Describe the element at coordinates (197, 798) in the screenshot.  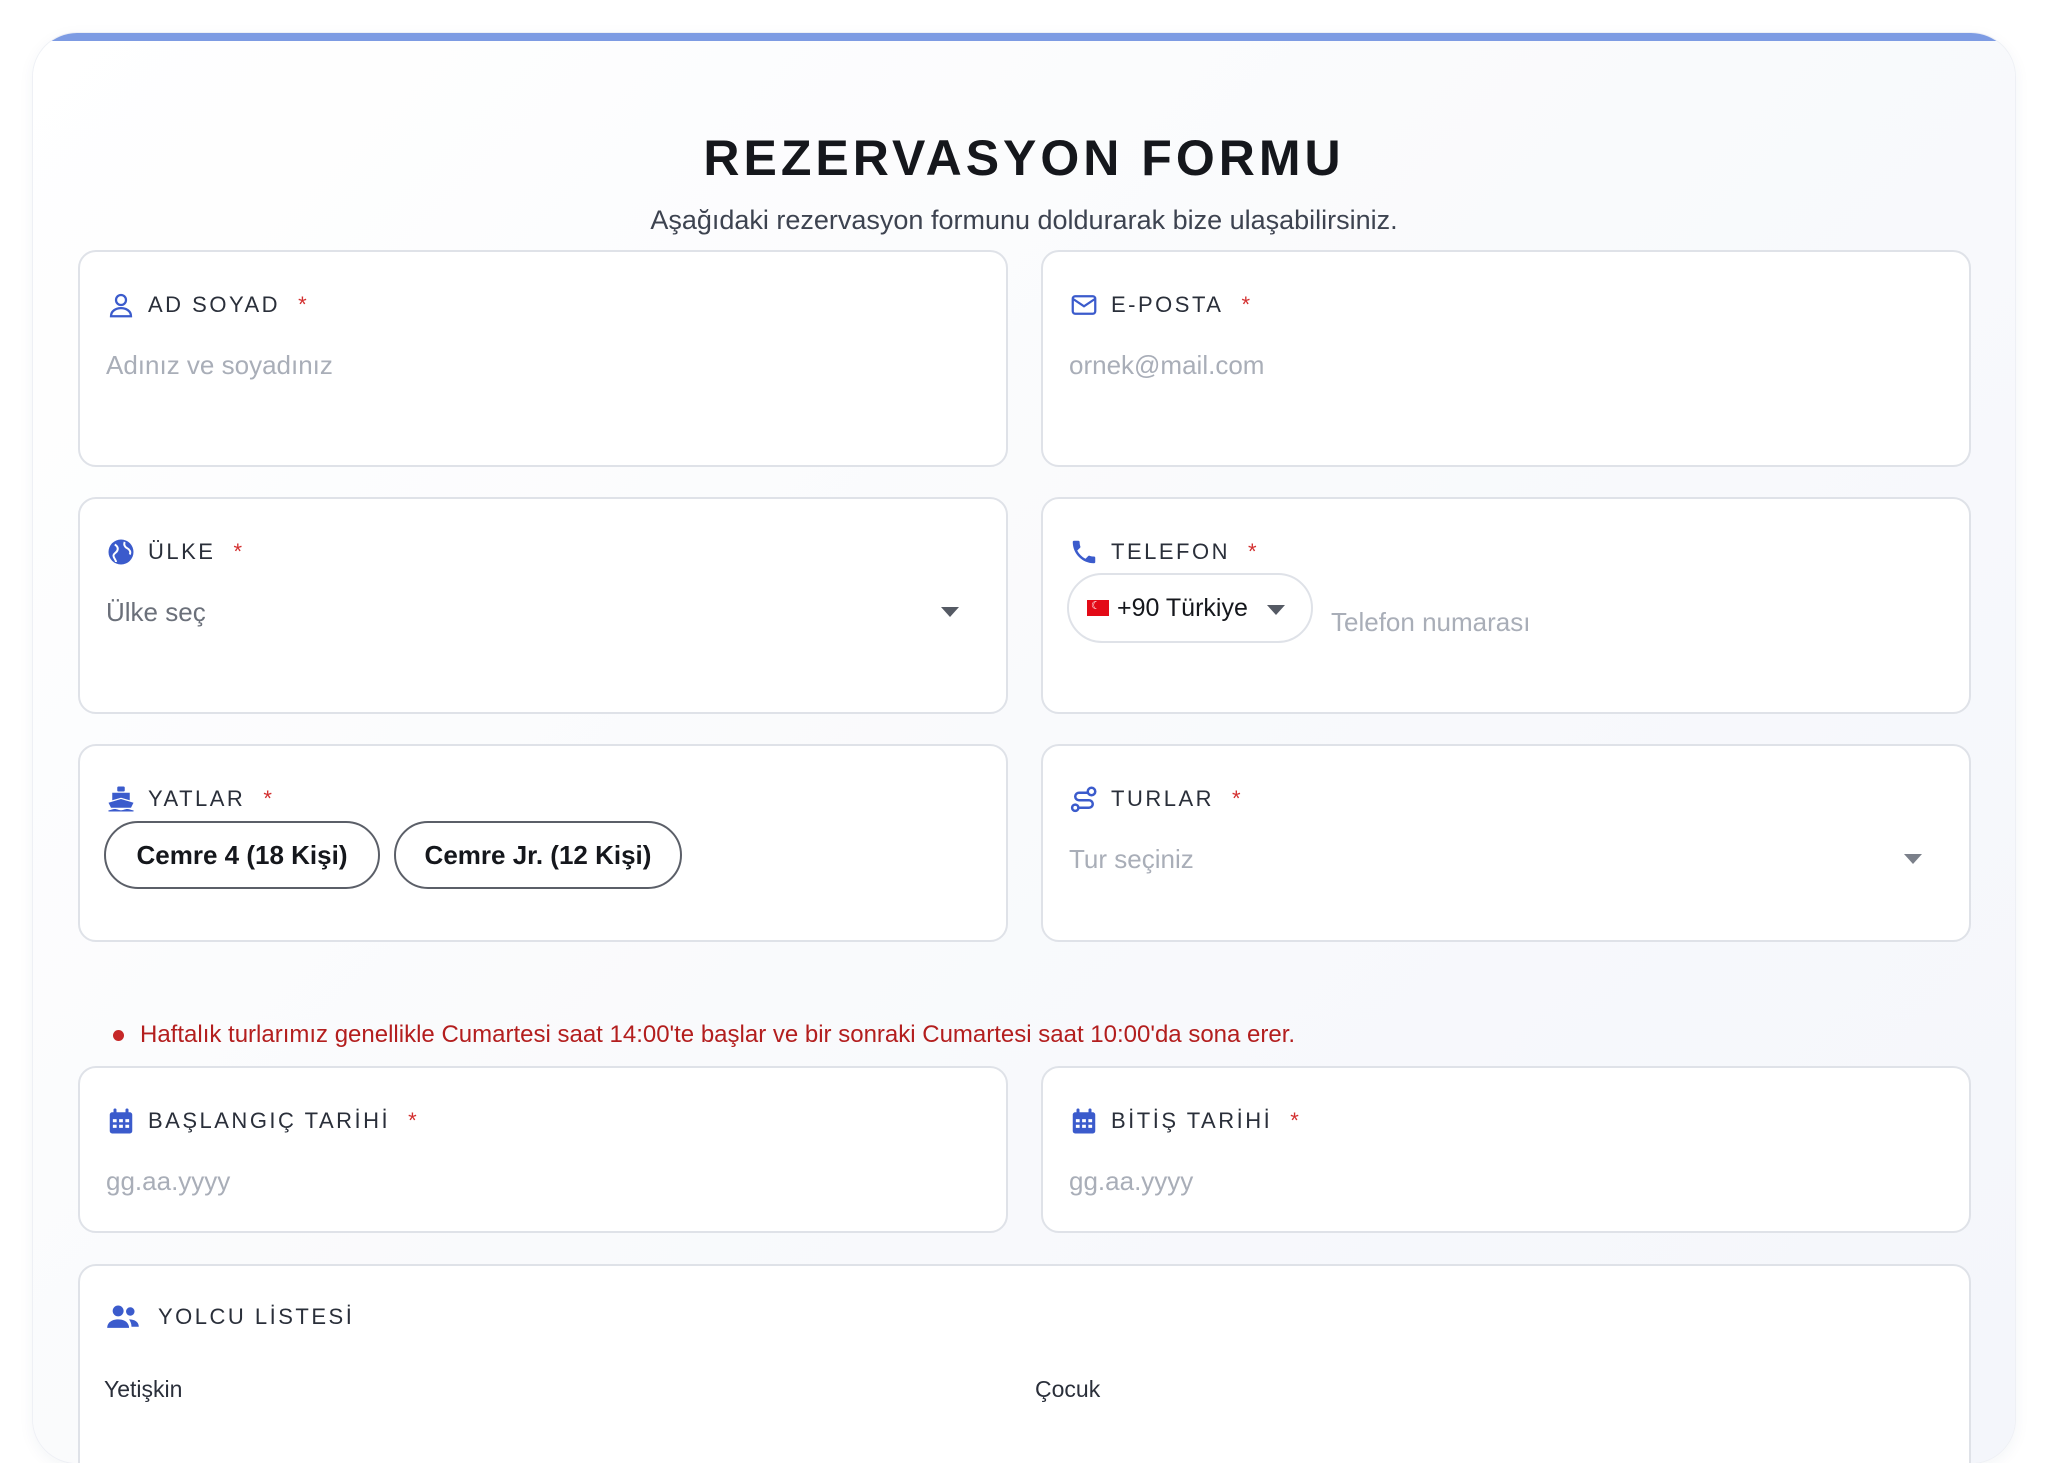
I see `yachts-label-text: YATLAR` at that location.